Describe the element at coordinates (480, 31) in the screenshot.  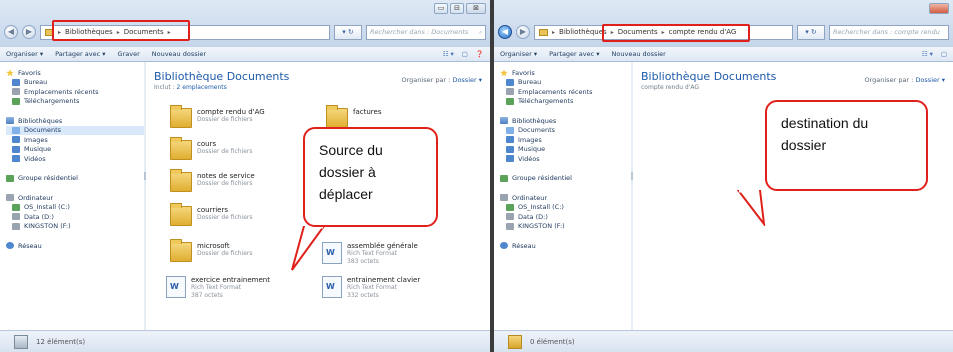
I see `search-icon: ⌕` at that location.